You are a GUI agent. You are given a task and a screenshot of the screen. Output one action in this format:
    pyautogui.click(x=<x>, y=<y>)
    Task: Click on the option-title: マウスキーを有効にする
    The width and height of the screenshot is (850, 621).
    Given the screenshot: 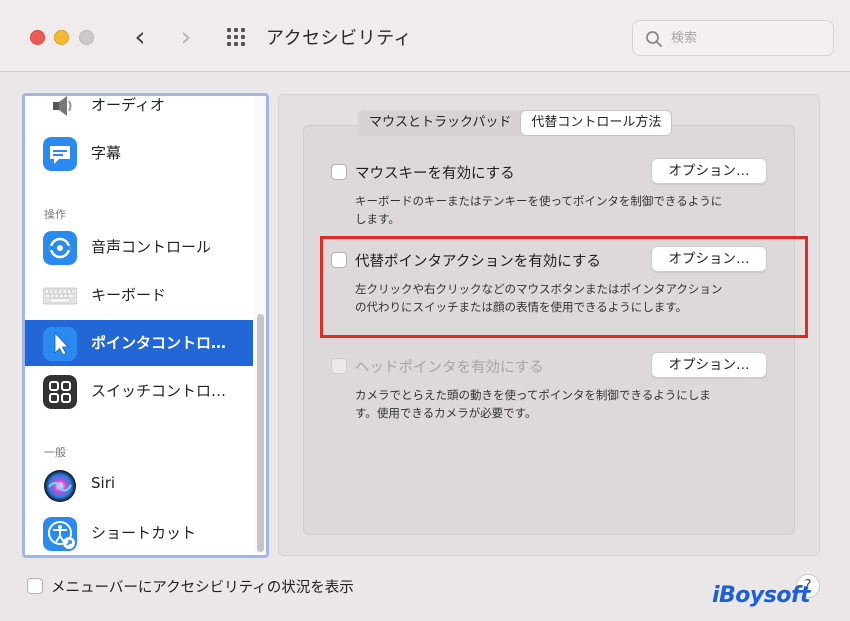 What is the action you would take?
    pyautogui.click(x=435, y=172)
    